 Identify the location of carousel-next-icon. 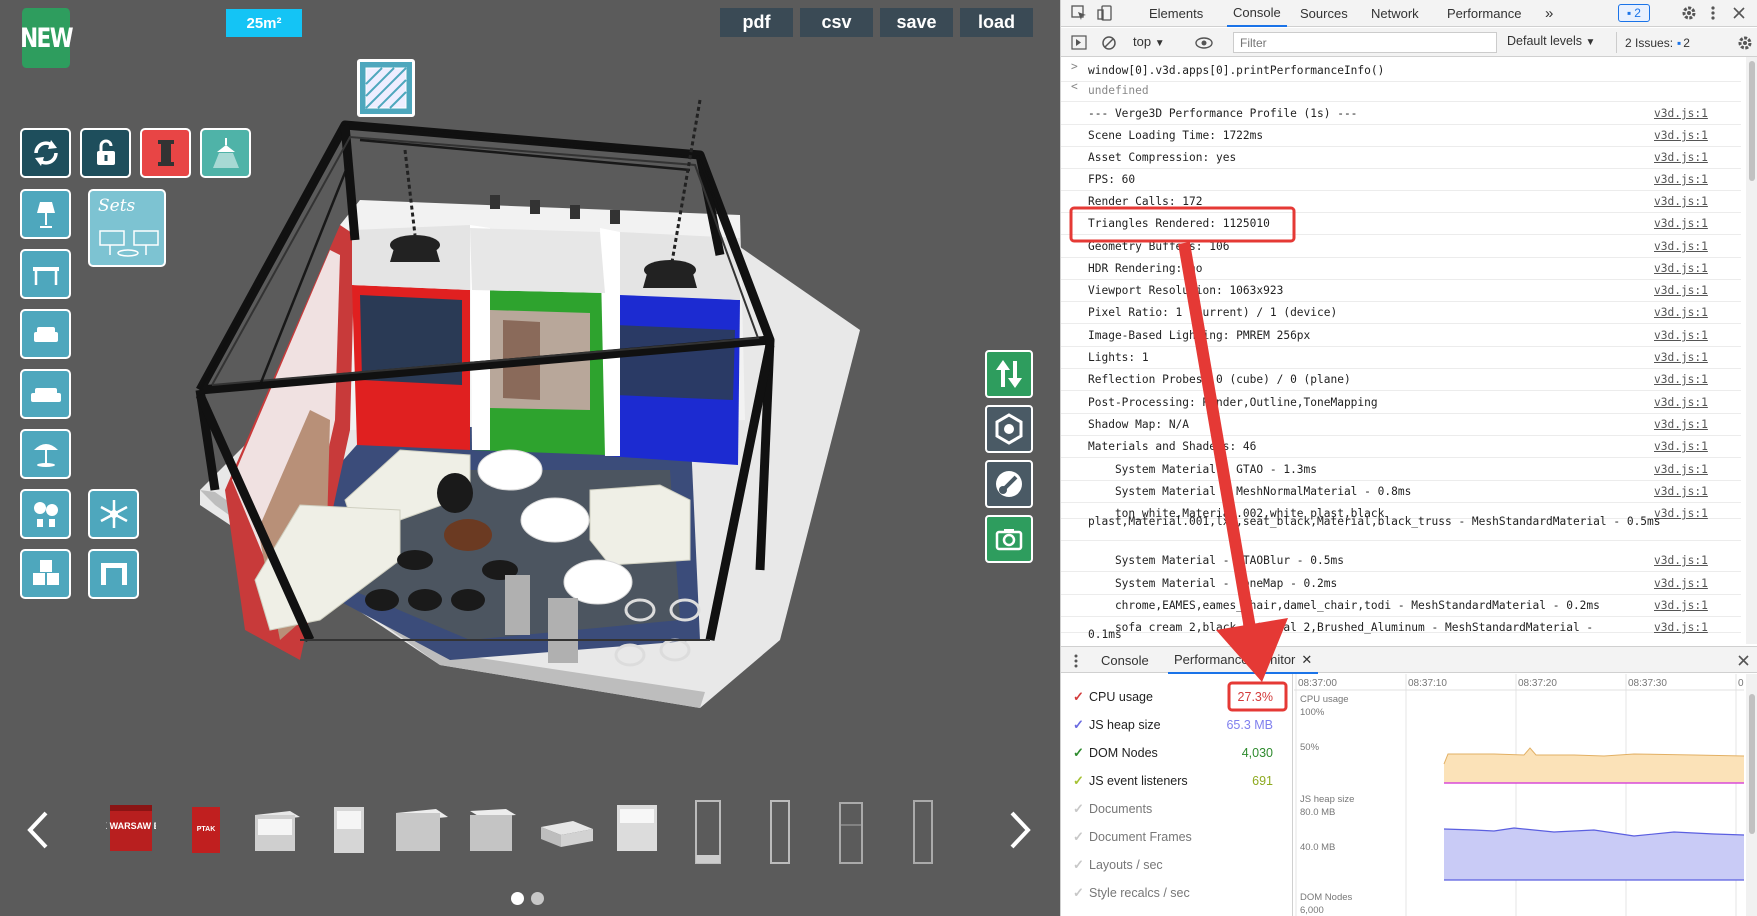
(1021, 830).